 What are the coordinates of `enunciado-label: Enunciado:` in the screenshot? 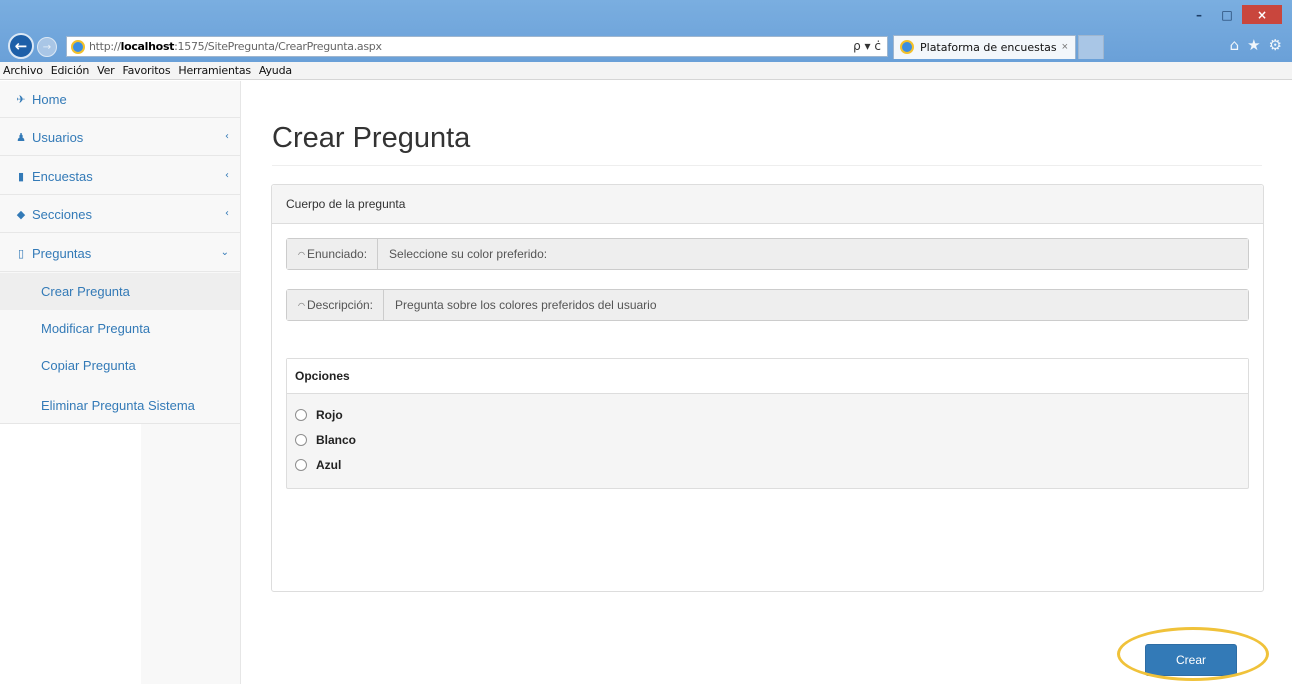 It's located at (337, 254).